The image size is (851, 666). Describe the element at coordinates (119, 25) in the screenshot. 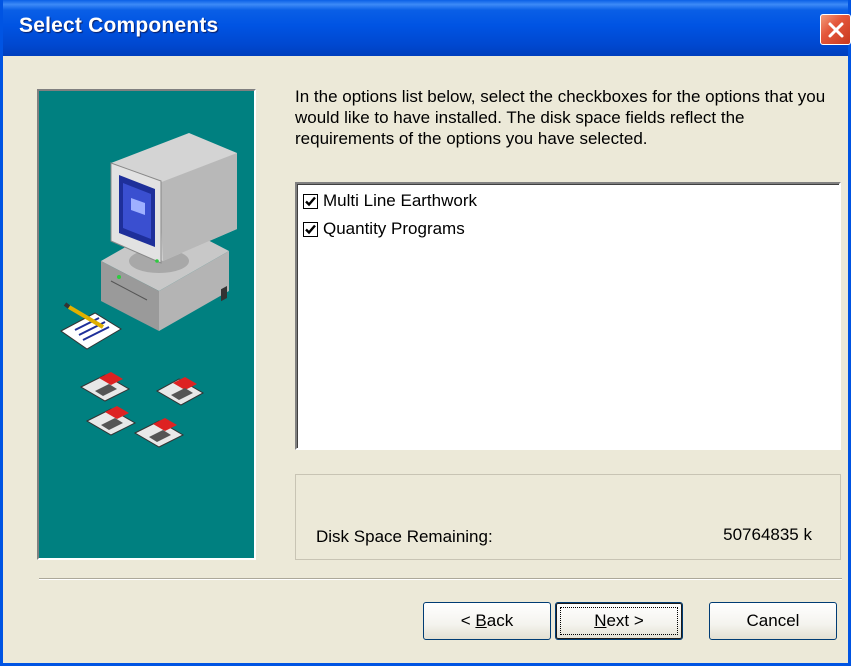

I see `window-title: Select Components` at that location.